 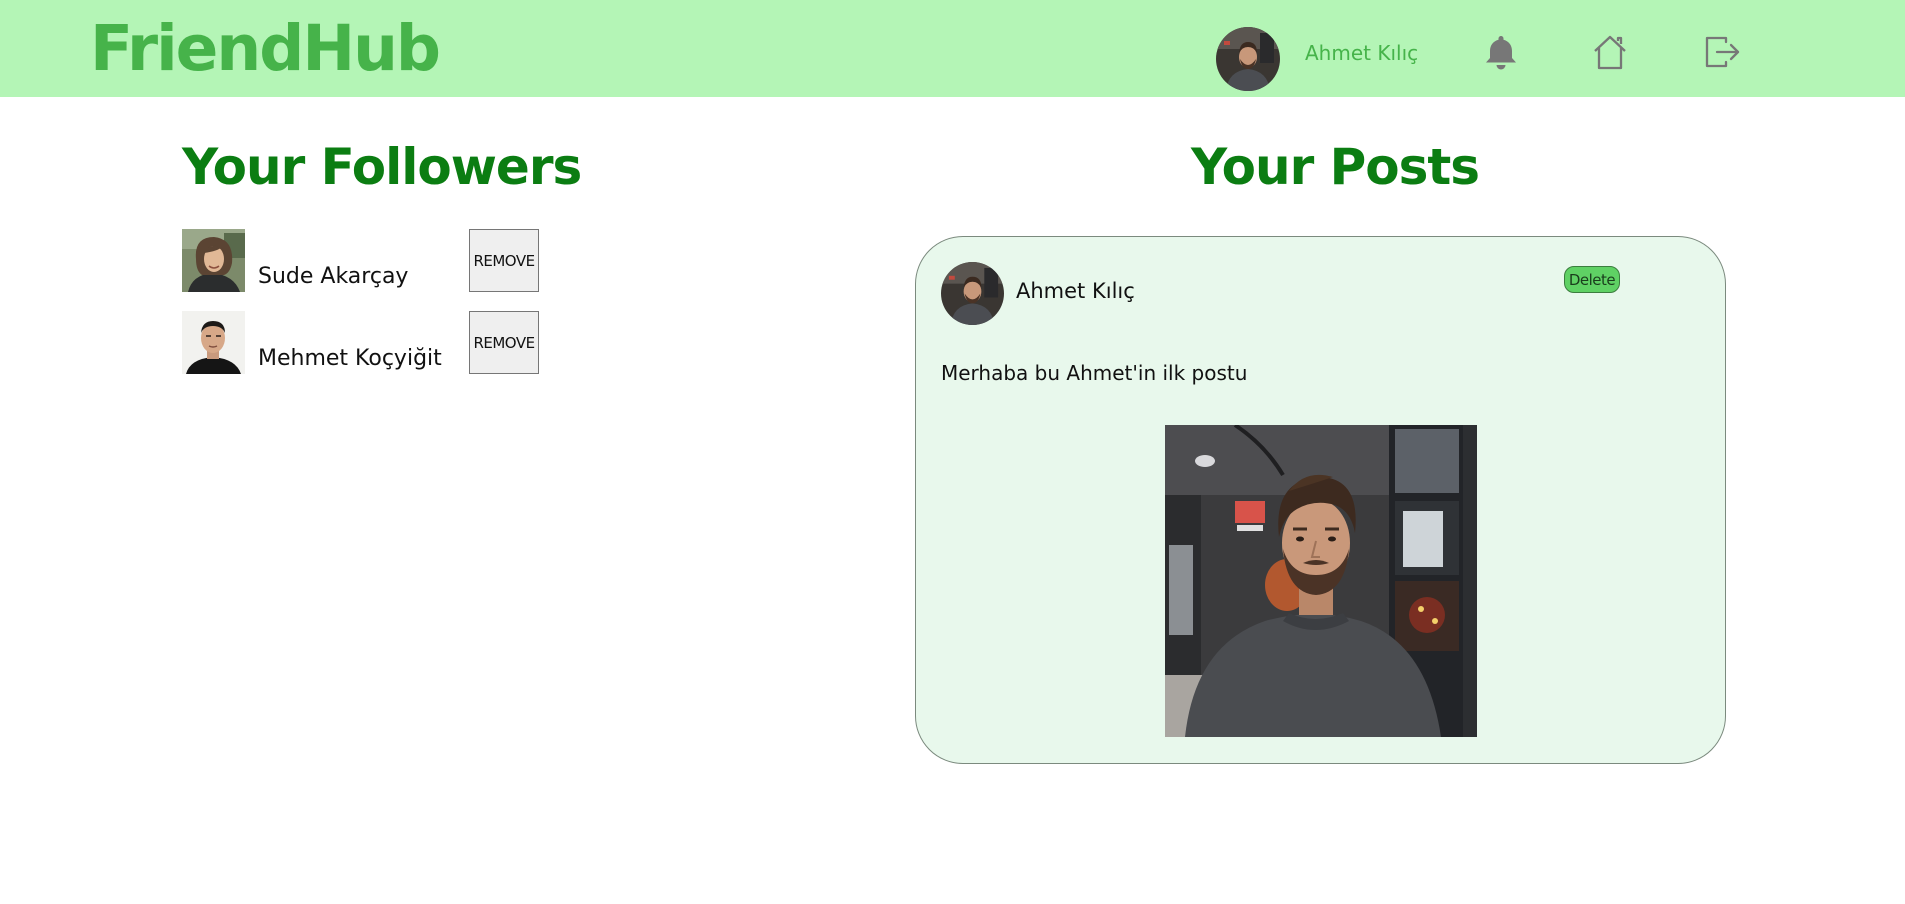 What do you see at coordinates (362, 343) in the screenshot?
I see `follower-item: Mehmet Koçyiğit REMOVE` at bounding box center [362, 343].